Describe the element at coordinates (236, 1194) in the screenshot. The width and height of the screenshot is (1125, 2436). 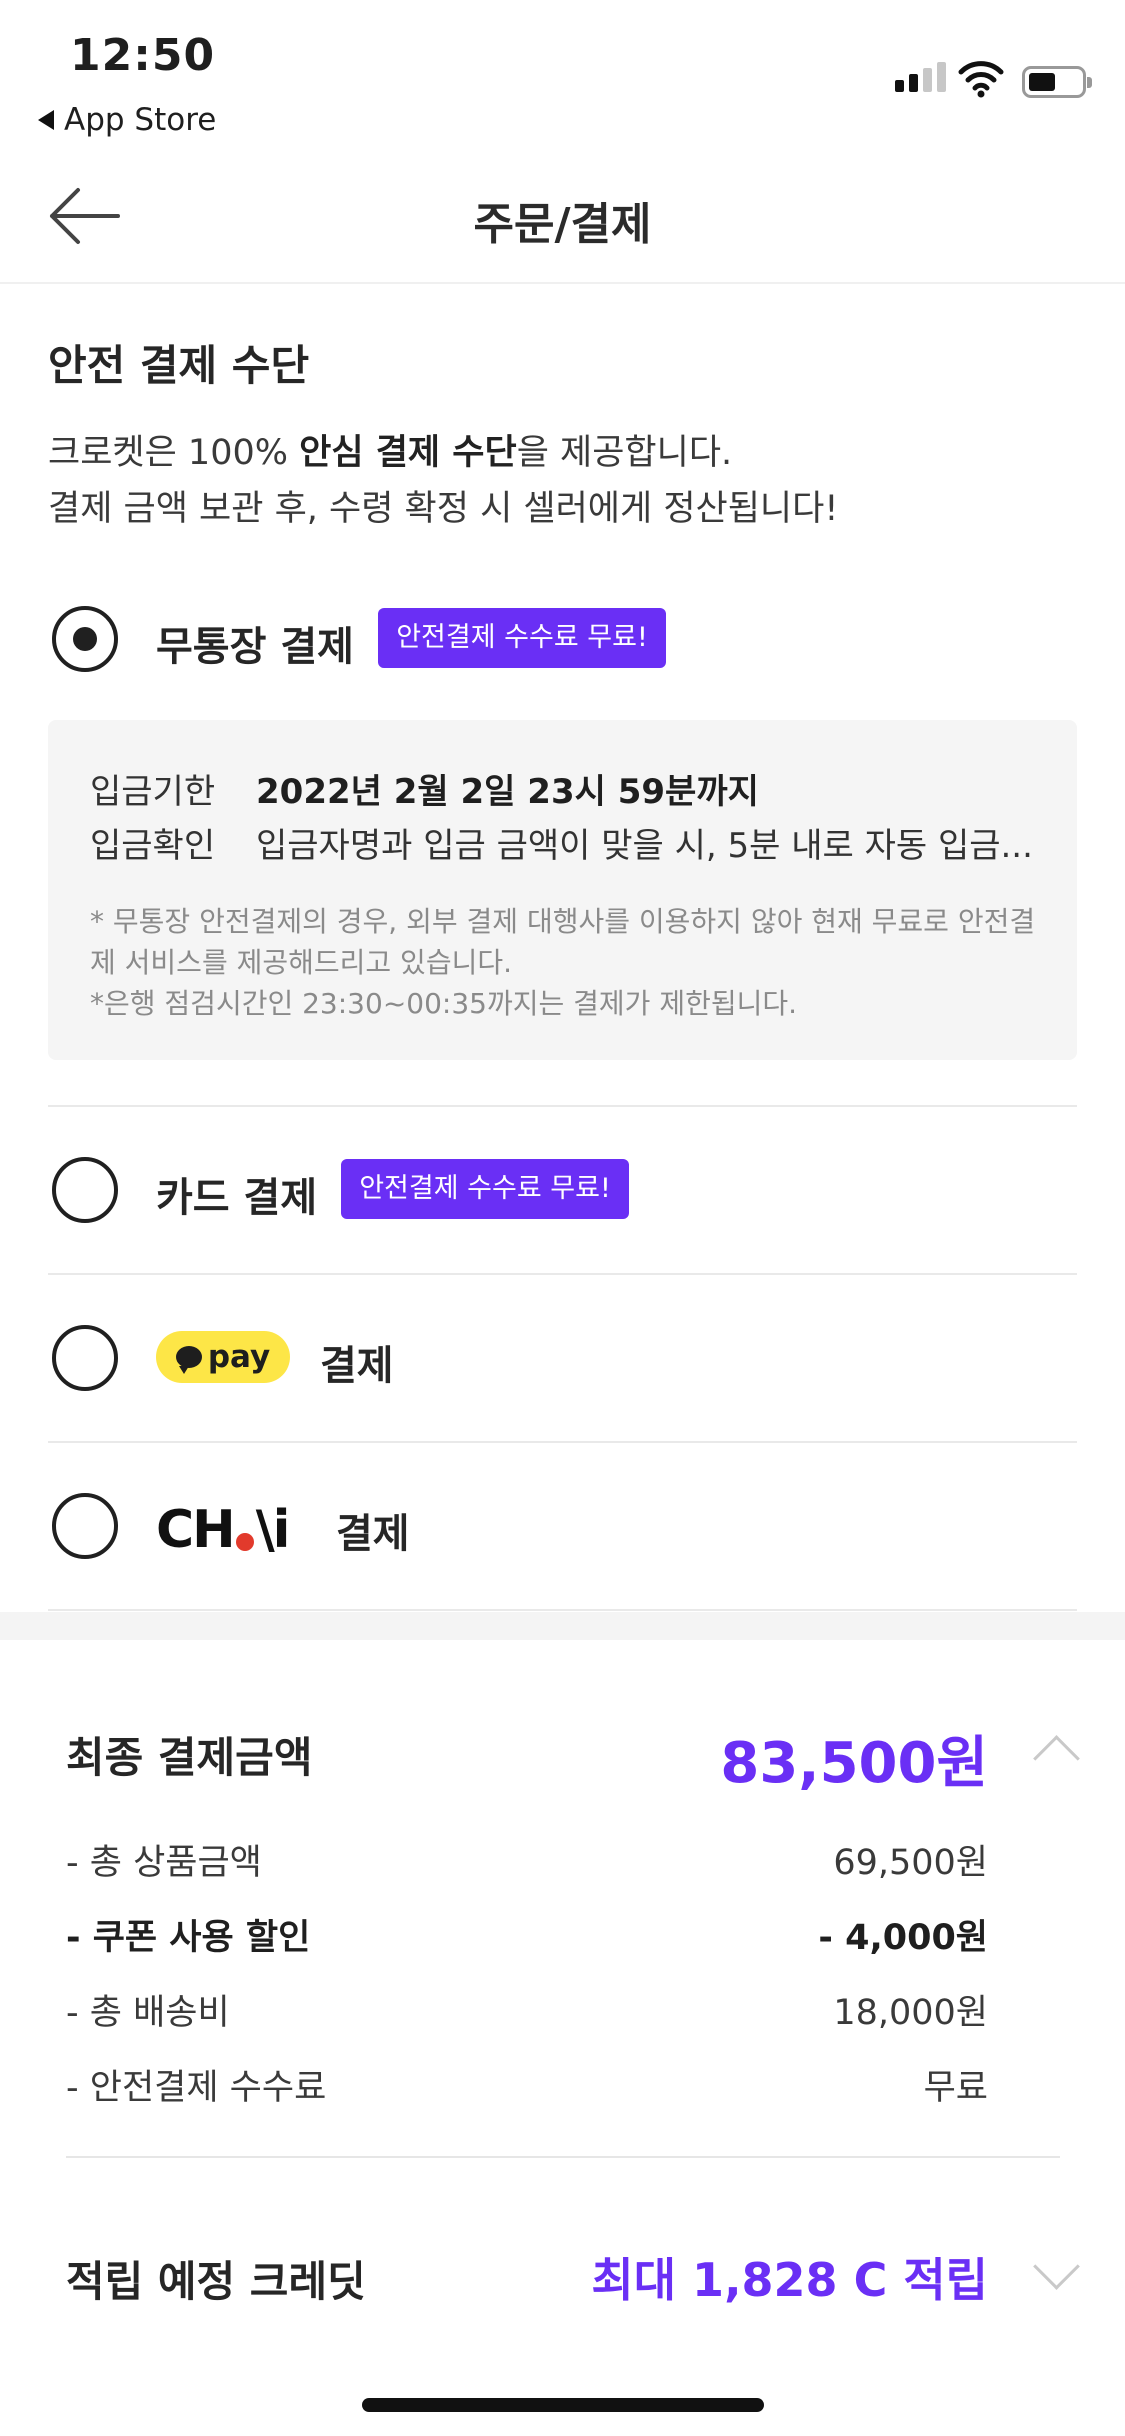
I see `option-label-card: 카드 결제` at that location.